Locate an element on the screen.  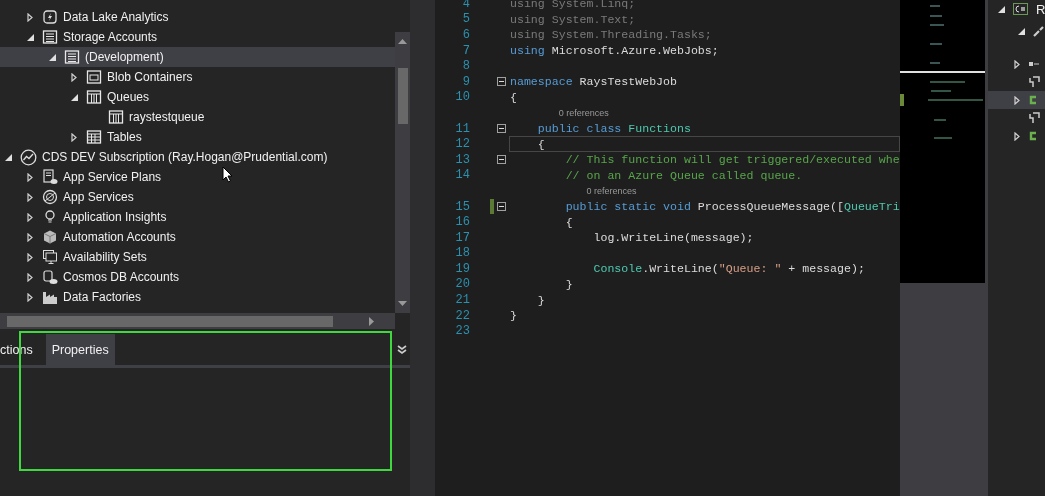
window-icon is located at coordinates (94, 77).